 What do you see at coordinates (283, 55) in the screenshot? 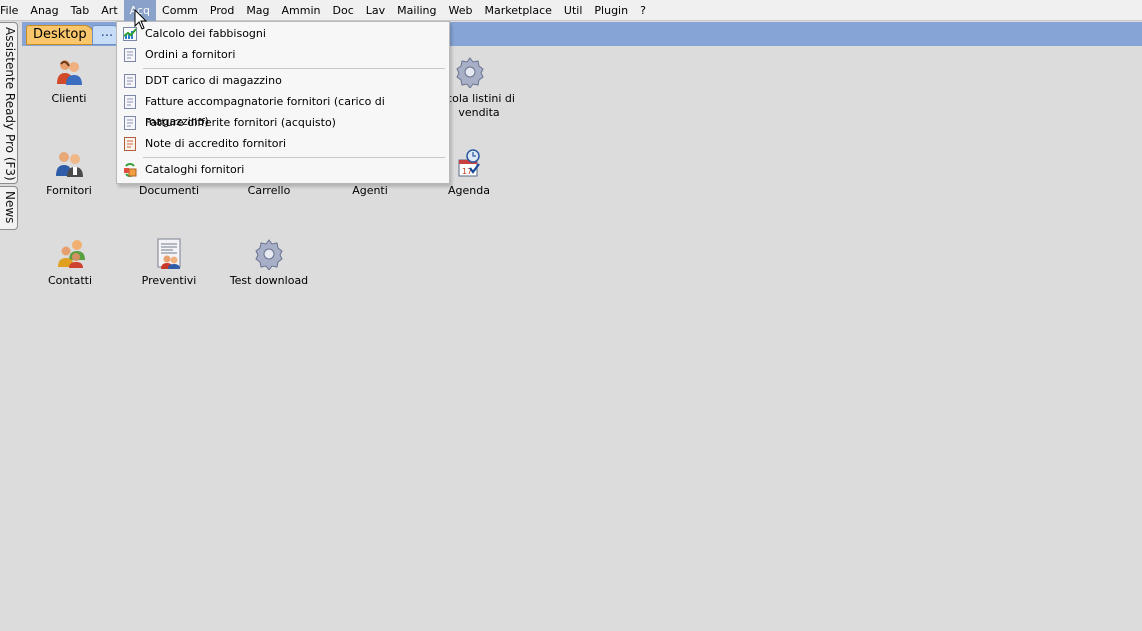
I see `menu-item-ordini-fornitori: Ordini a fornitori` at bounding box center [283, 55].